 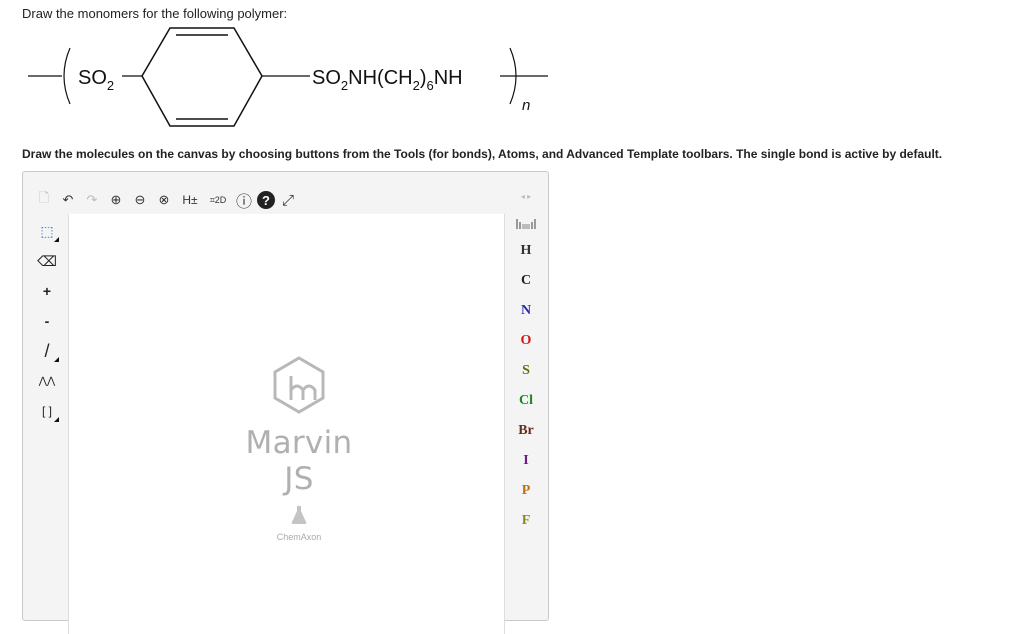 What do you see at coordinates (299, 515) in the screenshot?
I see `chemaxon-flask-icon` at bounding box center [299, 515].